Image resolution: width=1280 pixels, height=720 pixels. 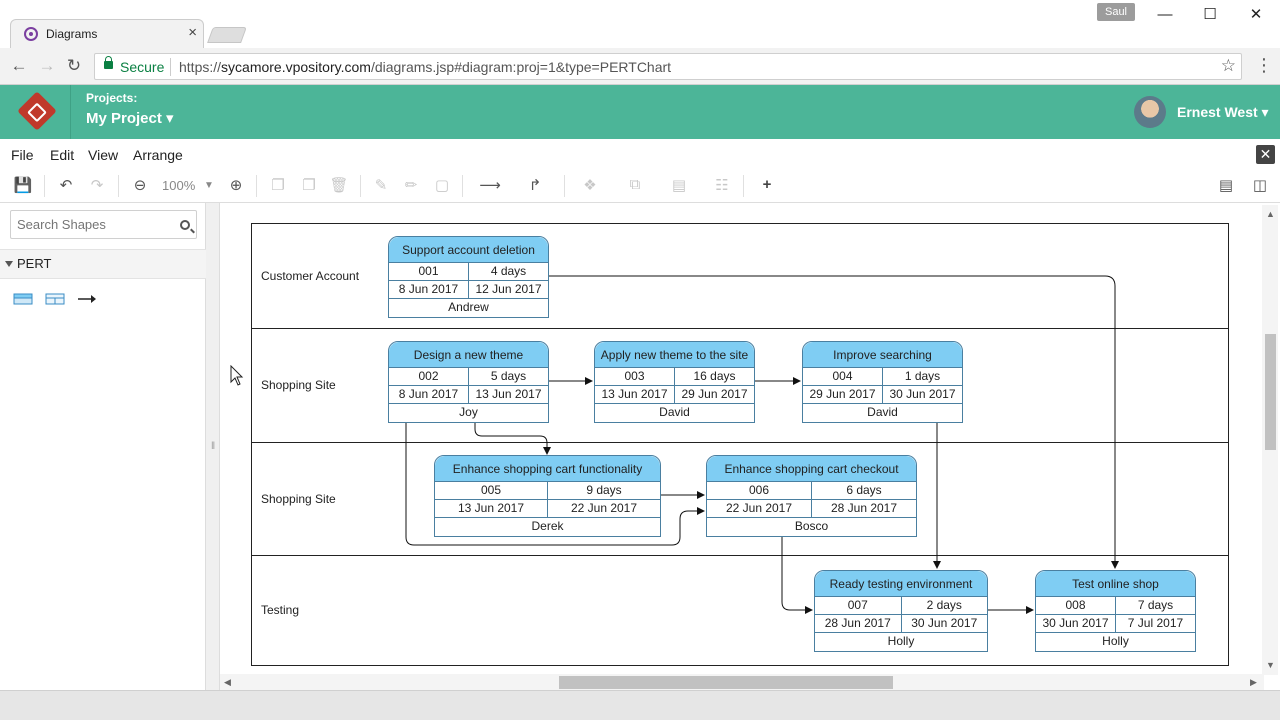 What do you see at coordinates (158, 155) in the screenshot?
I see `menu-arrange: Arrange` at bounding box center [158, 155].